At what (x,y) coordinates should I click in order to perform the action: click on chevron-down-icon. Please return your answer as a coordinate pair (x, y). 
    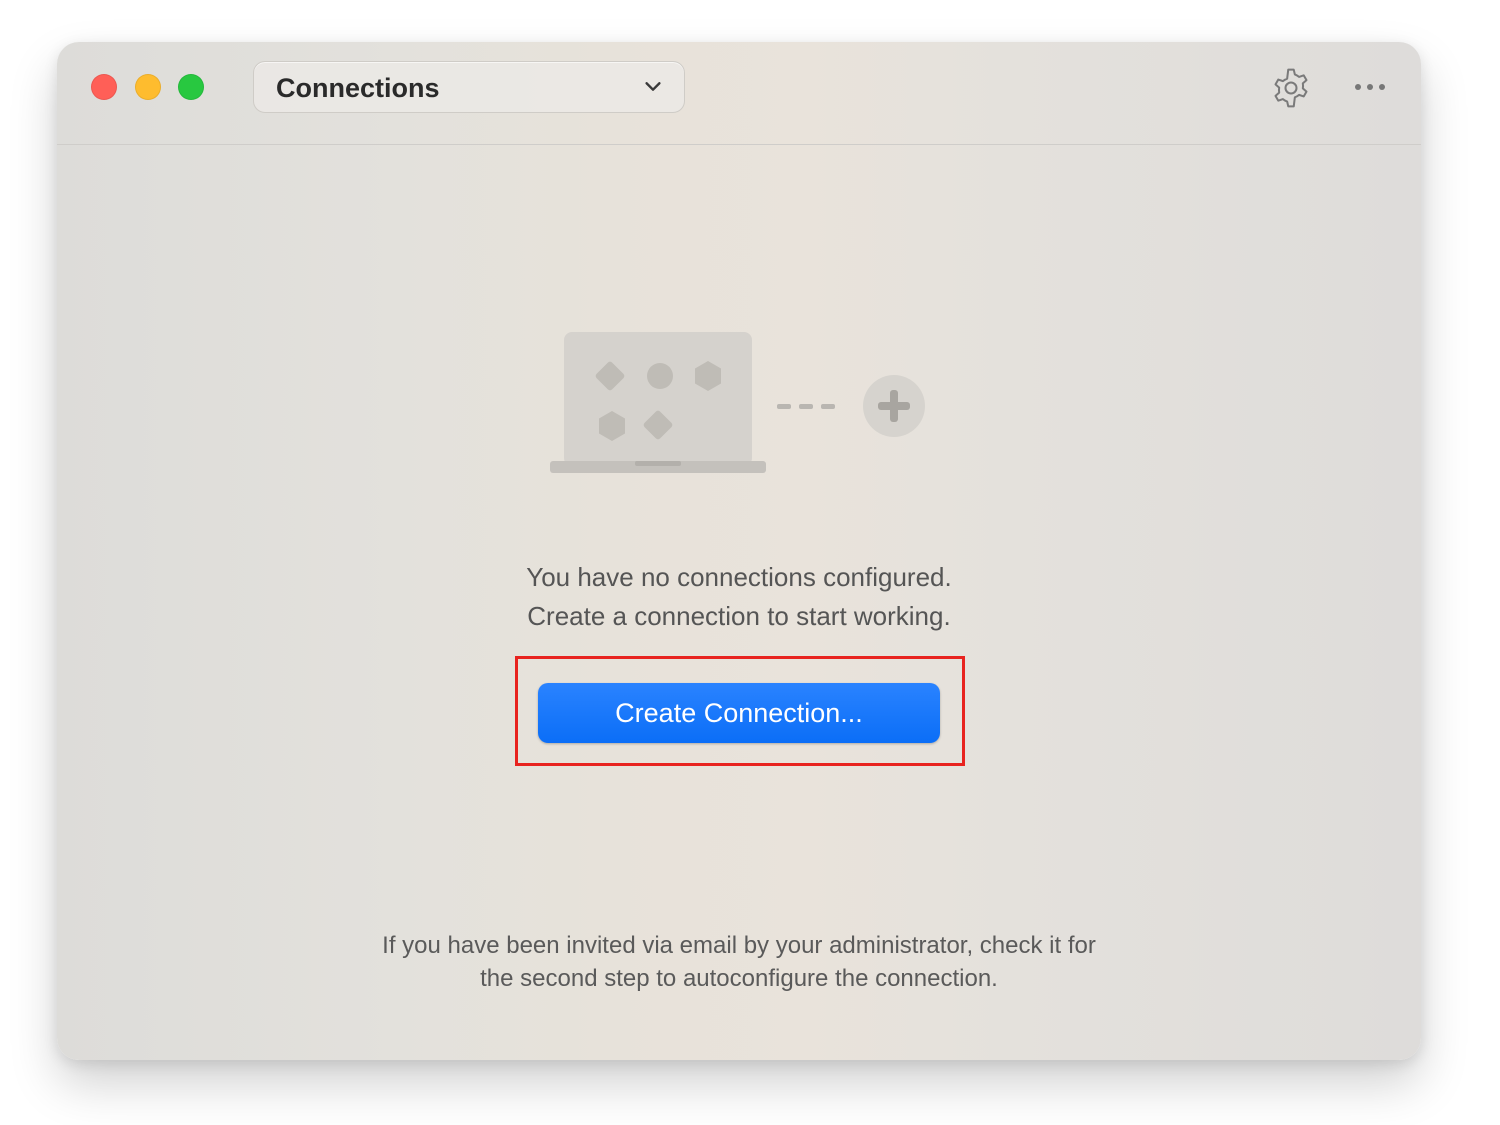
    Looking at the image, I should click on (653, 86).